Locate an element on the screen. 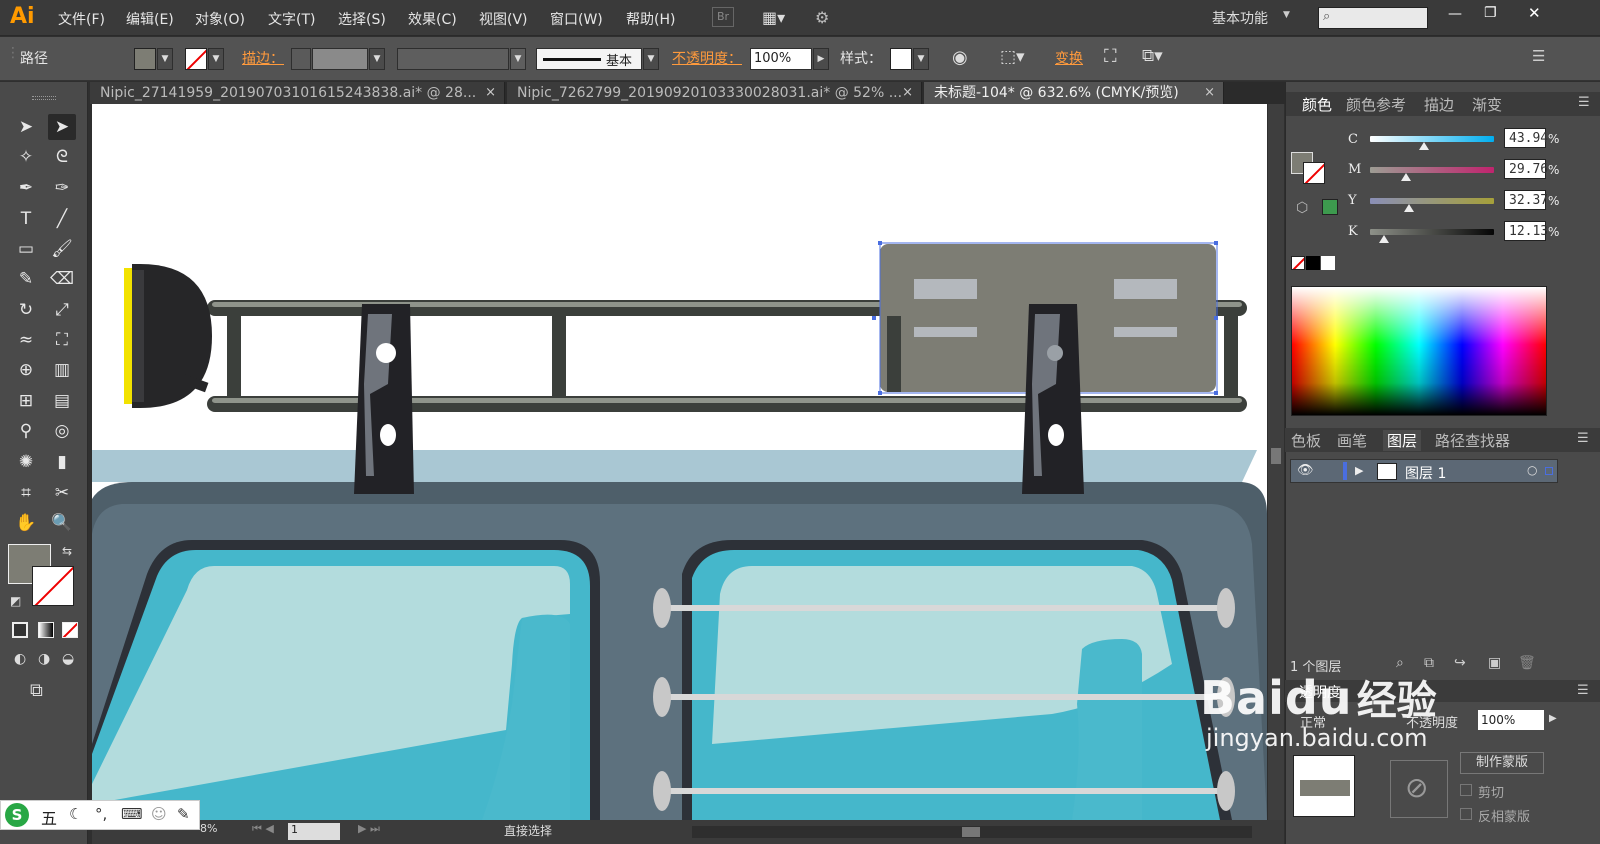 This screenshot has height=844, width=1600. line-icon: ╱ is located at coordinates (62, 219).